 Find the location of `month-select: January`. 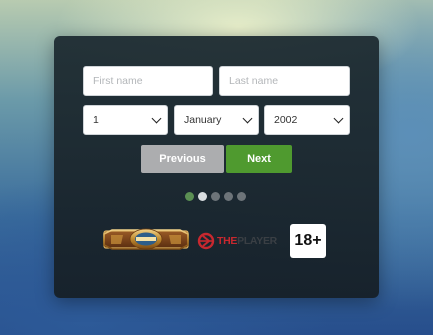

month-select: January is located at coordinates (216, 120).